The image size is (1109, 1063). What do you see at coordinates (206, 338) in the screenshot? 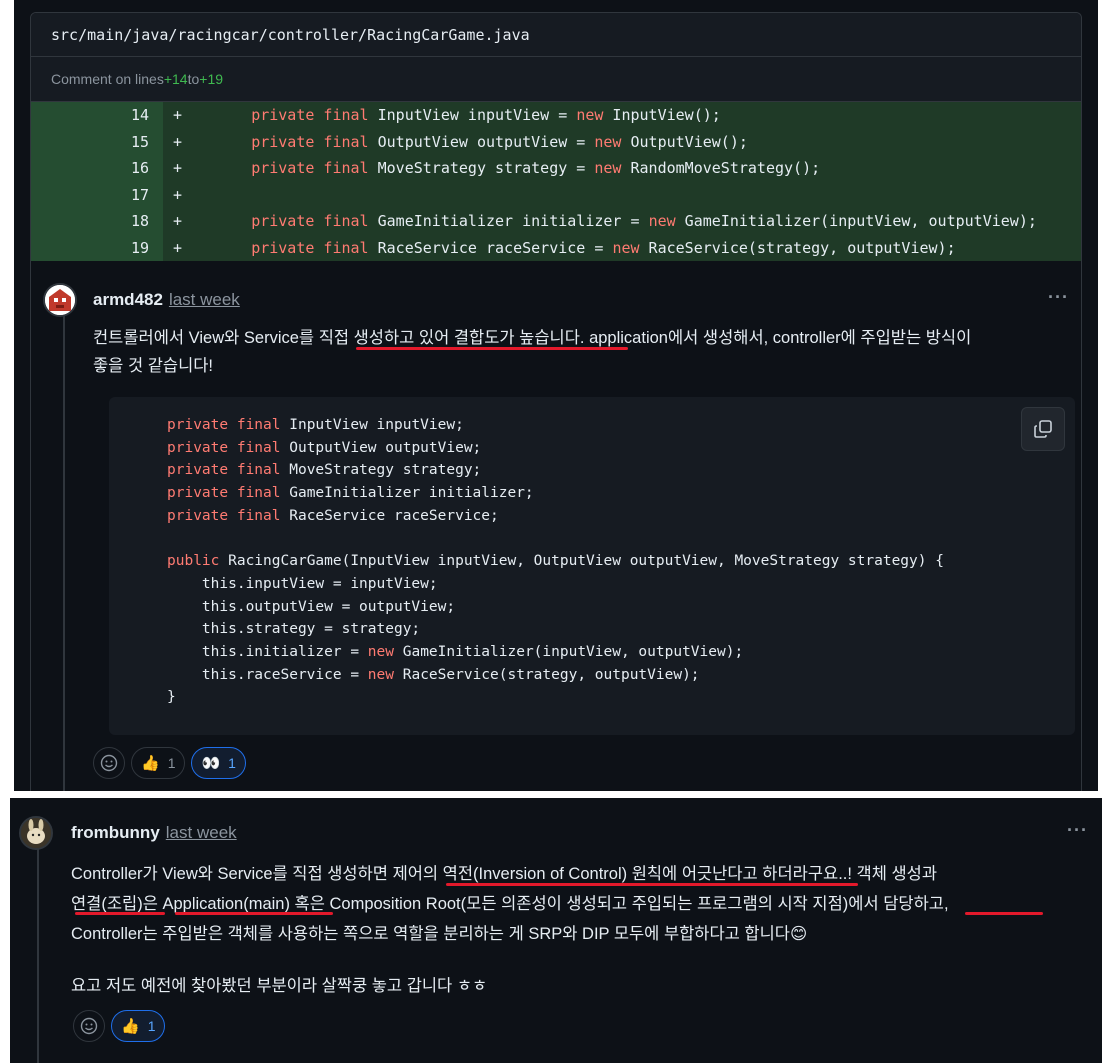
I see `comment-text: 컨트롤러에서 View와 Service를` at bounding box center [206, 338].